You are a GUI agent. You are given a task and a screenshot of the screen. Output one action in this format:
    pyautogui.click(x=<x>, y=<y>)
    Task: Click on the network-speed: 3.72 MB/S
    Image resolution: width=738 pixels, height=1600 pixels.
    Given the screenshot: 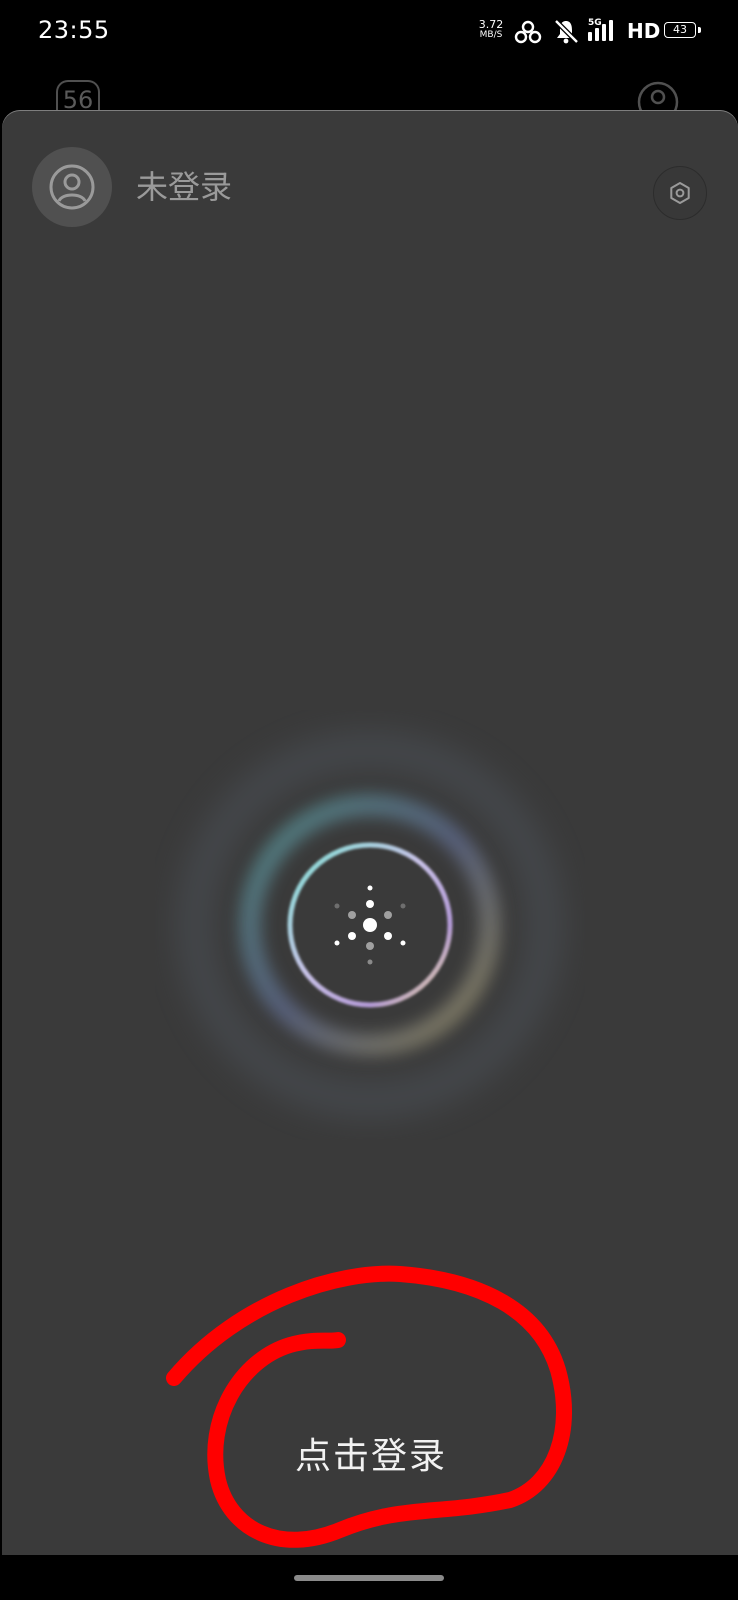 What is the action you would take?
    pyautogui.click(x=491, y=30)
    